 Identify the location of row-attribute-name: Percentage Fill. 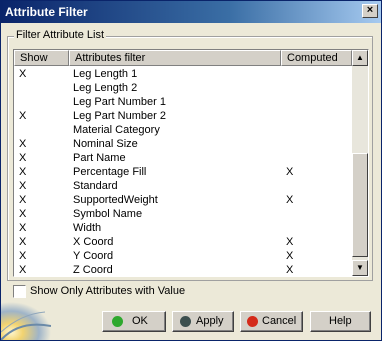
(110, 172).